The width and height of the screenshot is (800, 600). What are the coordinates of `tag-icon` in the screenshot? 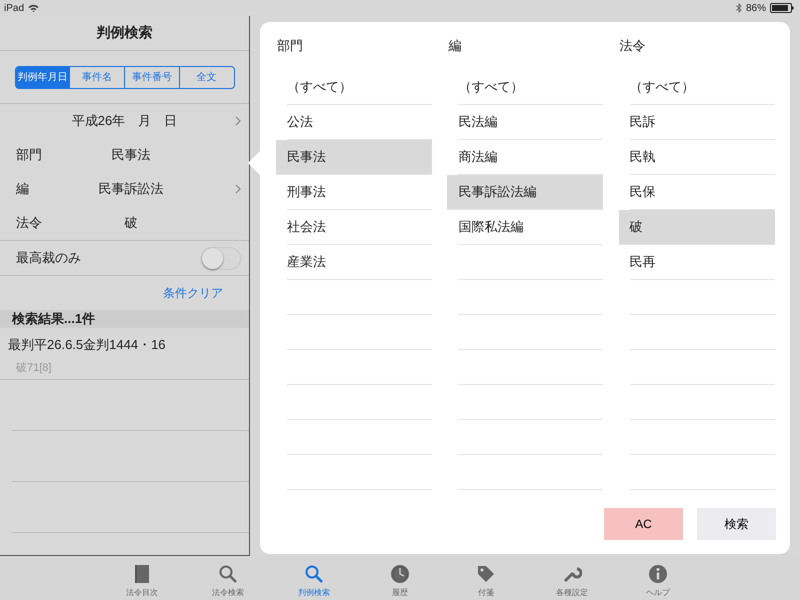 It's located at (486, 574).